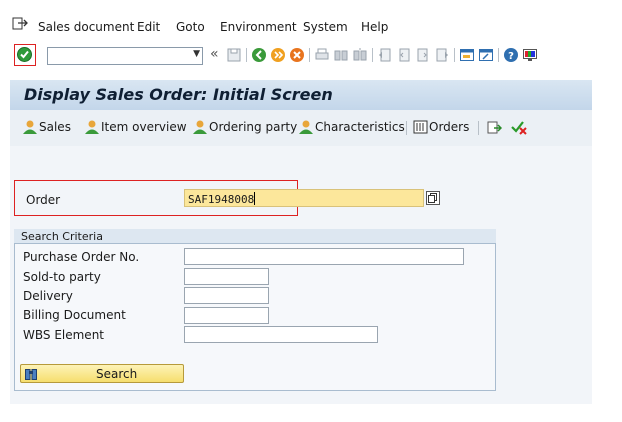  Describe the element at coordinates (221, 199) in the screenshot. I see `order-value: SAF1948008` at that location.